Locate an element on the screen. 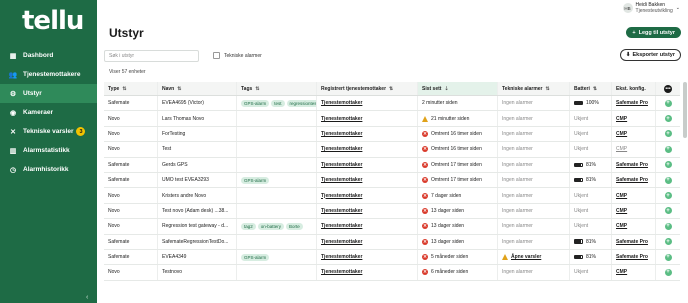 This screenshot has width=688, height=303. search-input: Søk i utstyr is located at coordinates (151, 56).